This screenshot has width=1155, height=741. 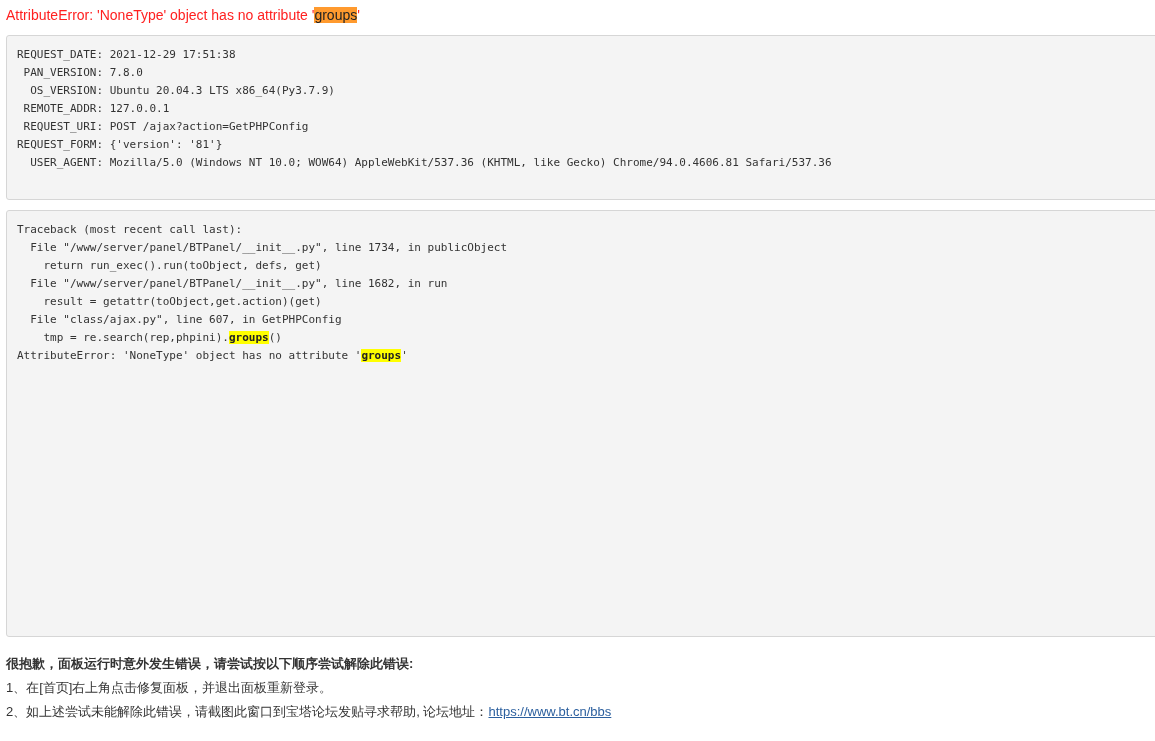 I want to click on help-step: 1、在[首页]右上角点击修复面板，并退出面板重新登录。, so click(x=580, y=688).